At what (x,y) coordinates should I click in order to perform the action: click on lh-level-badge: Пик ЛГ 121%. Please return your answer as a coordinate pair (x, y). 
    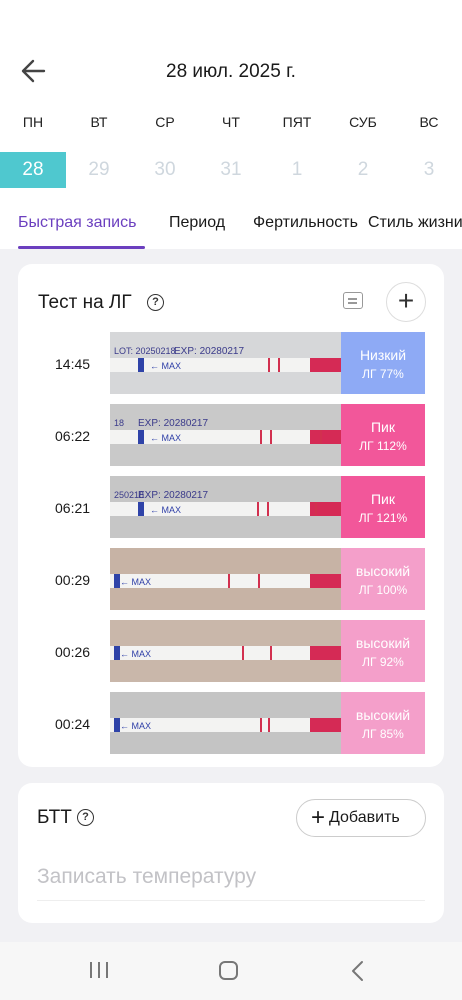
    Looking at the image, I should click on (383, 507).